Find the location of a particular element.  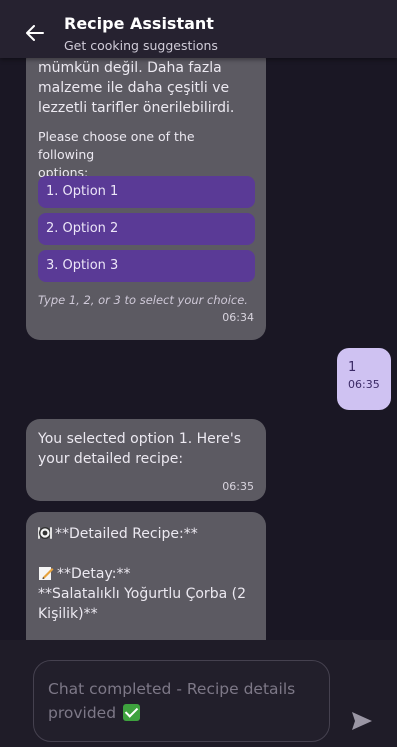

input-text-line: provided is located at coordinates (82, 713).